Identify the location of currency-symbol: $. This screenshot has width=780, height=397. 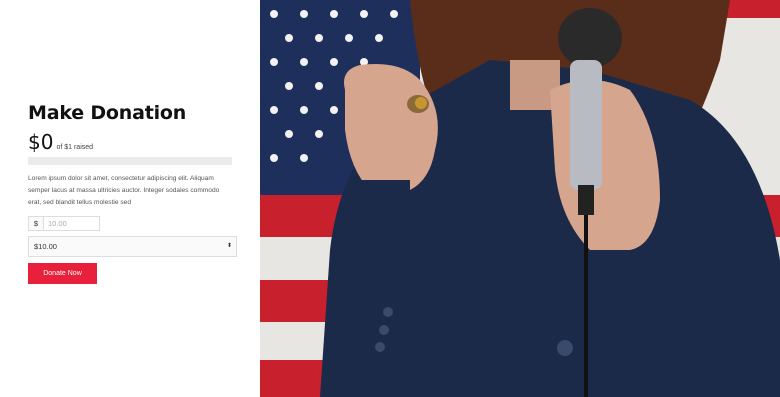
(35, 223).